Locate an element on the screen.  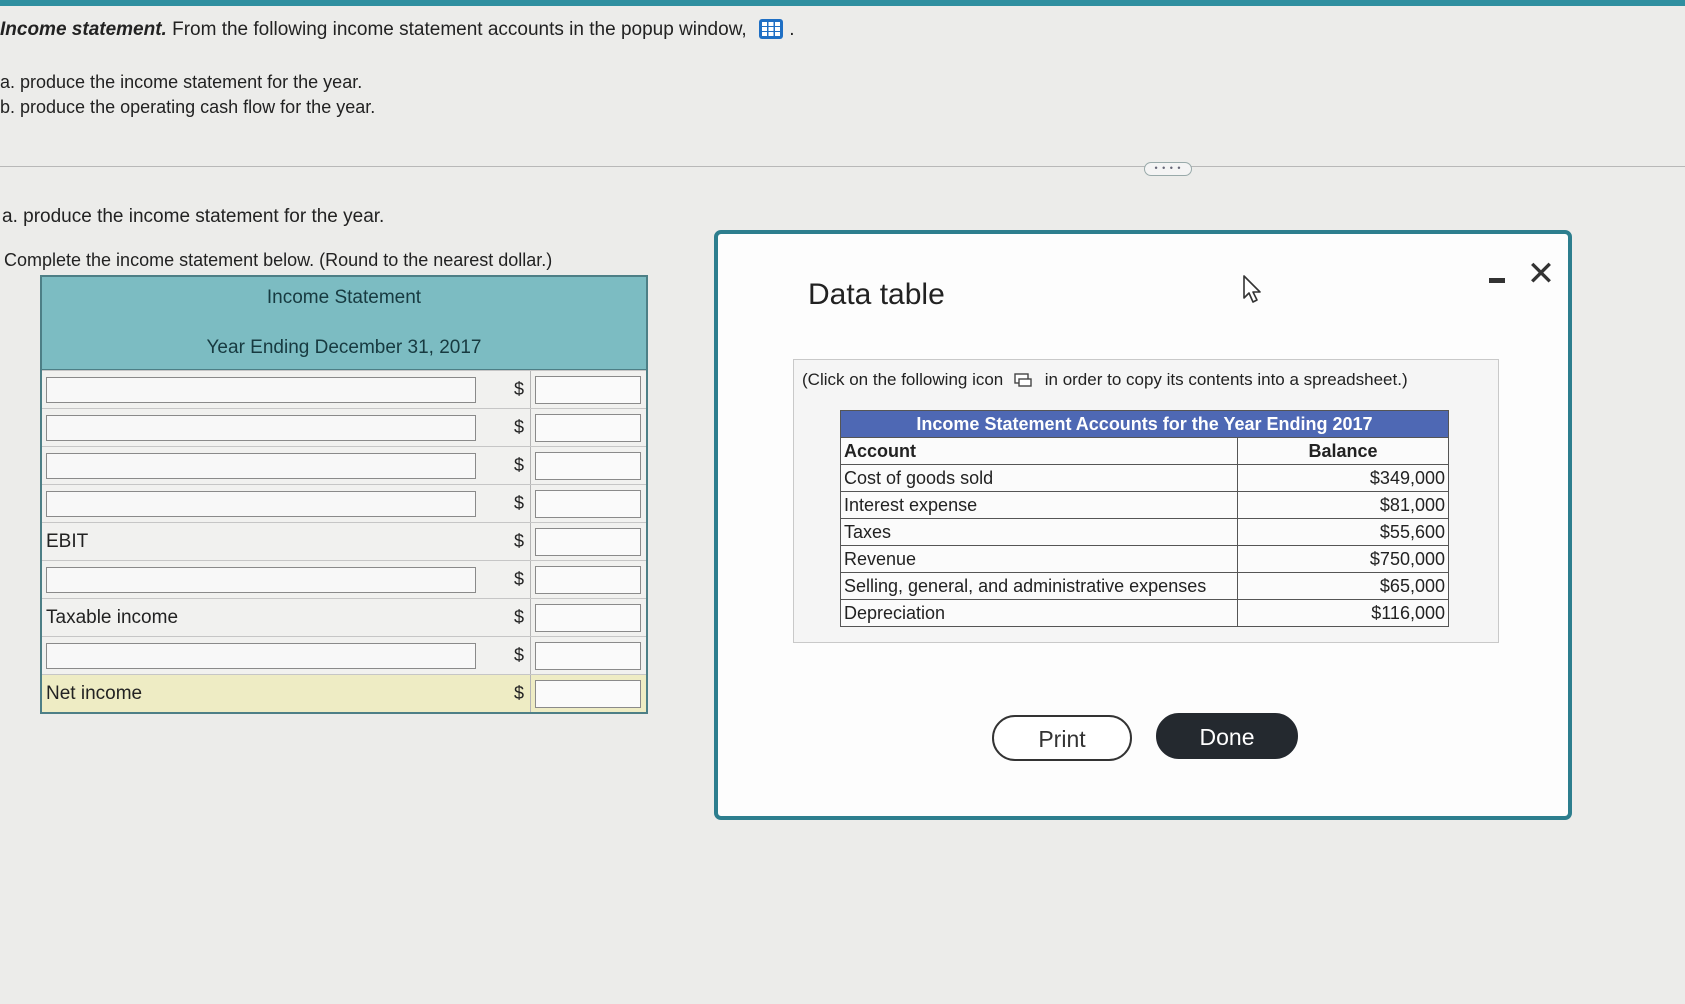
account-name: Depreciation is located at coordinates (1039, 613).